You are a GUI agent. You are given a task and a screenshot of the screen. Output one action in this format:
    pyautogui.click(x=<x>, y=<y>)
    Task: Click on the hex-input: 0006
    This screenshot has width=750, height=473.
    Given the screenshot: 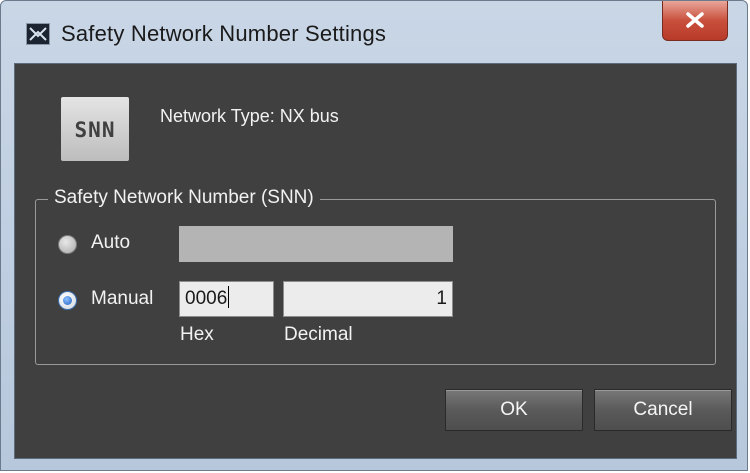 What is the action you would take?
    pyautogui.click(x=226, y=299)
    